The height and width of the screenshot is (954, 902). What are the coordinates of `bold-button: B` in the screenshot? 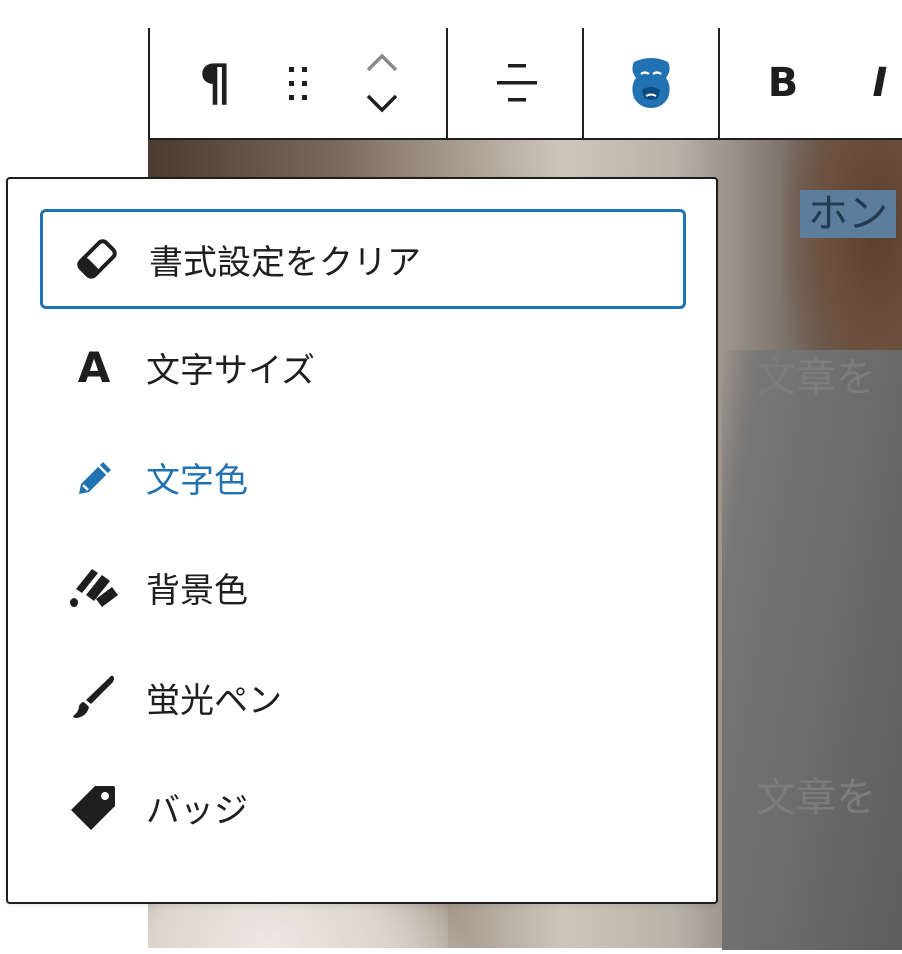 It's located at (783, 83).